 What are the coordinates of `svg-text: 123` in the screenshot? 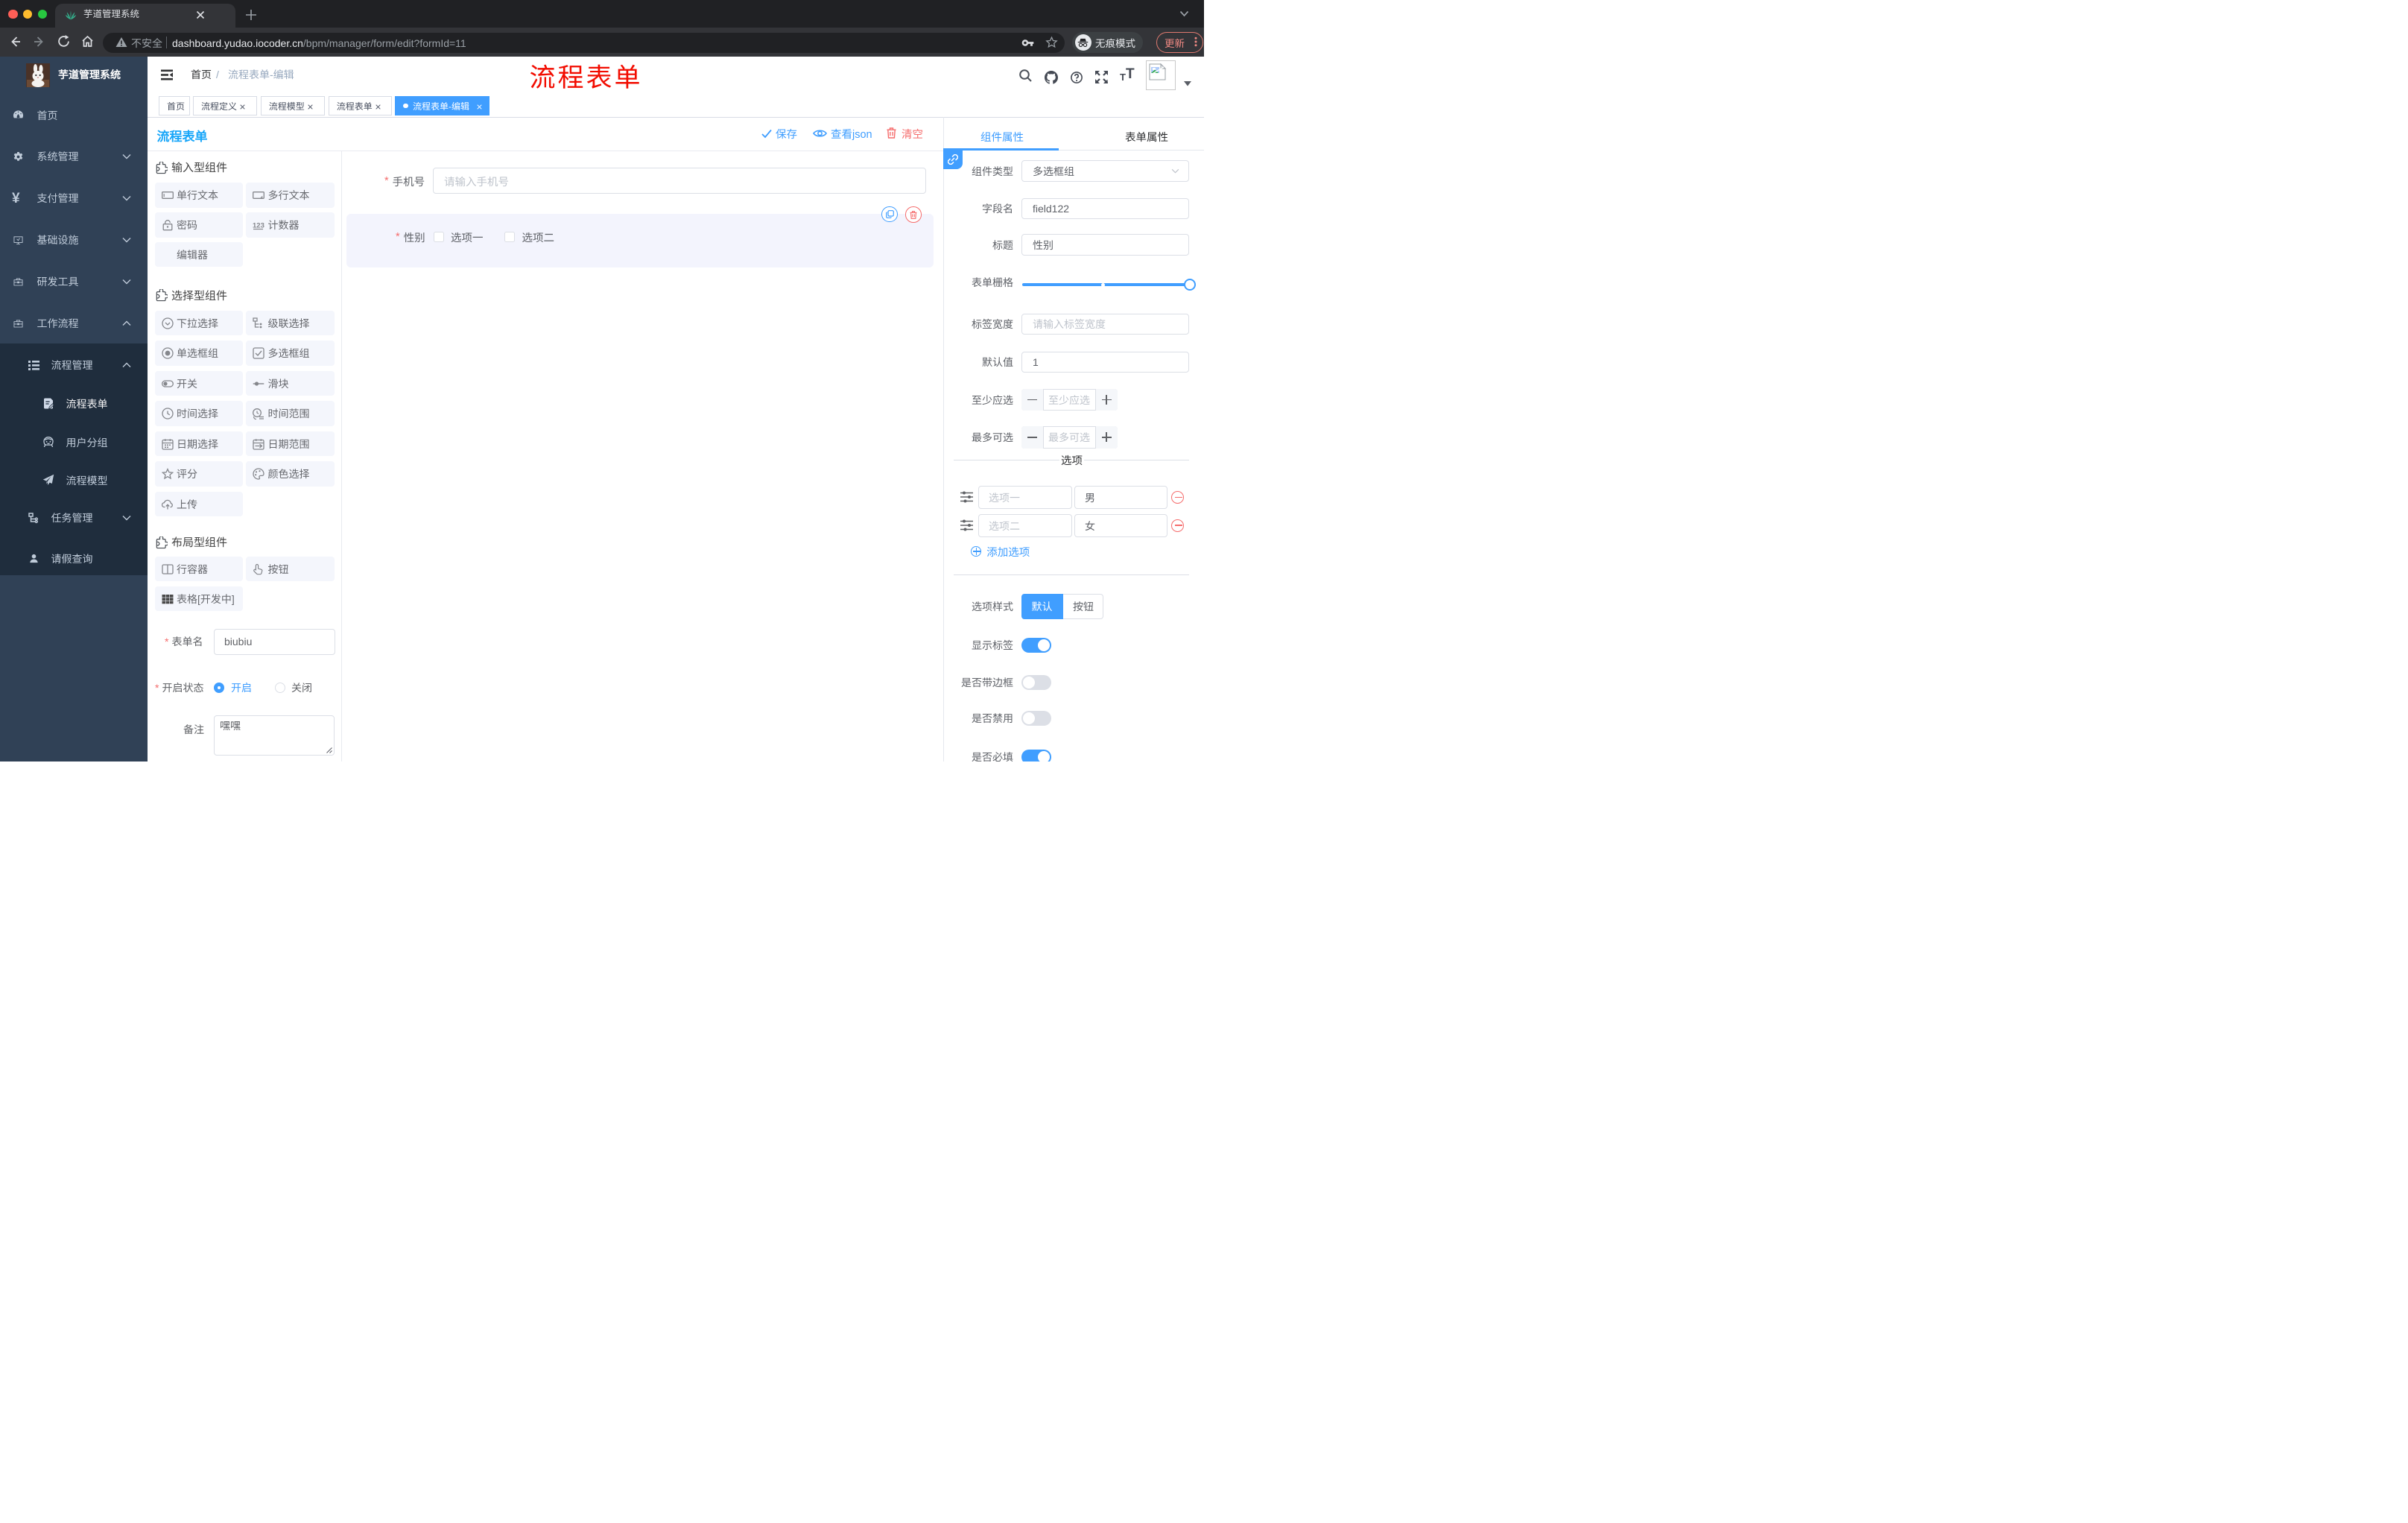 It's located at (258, 226).